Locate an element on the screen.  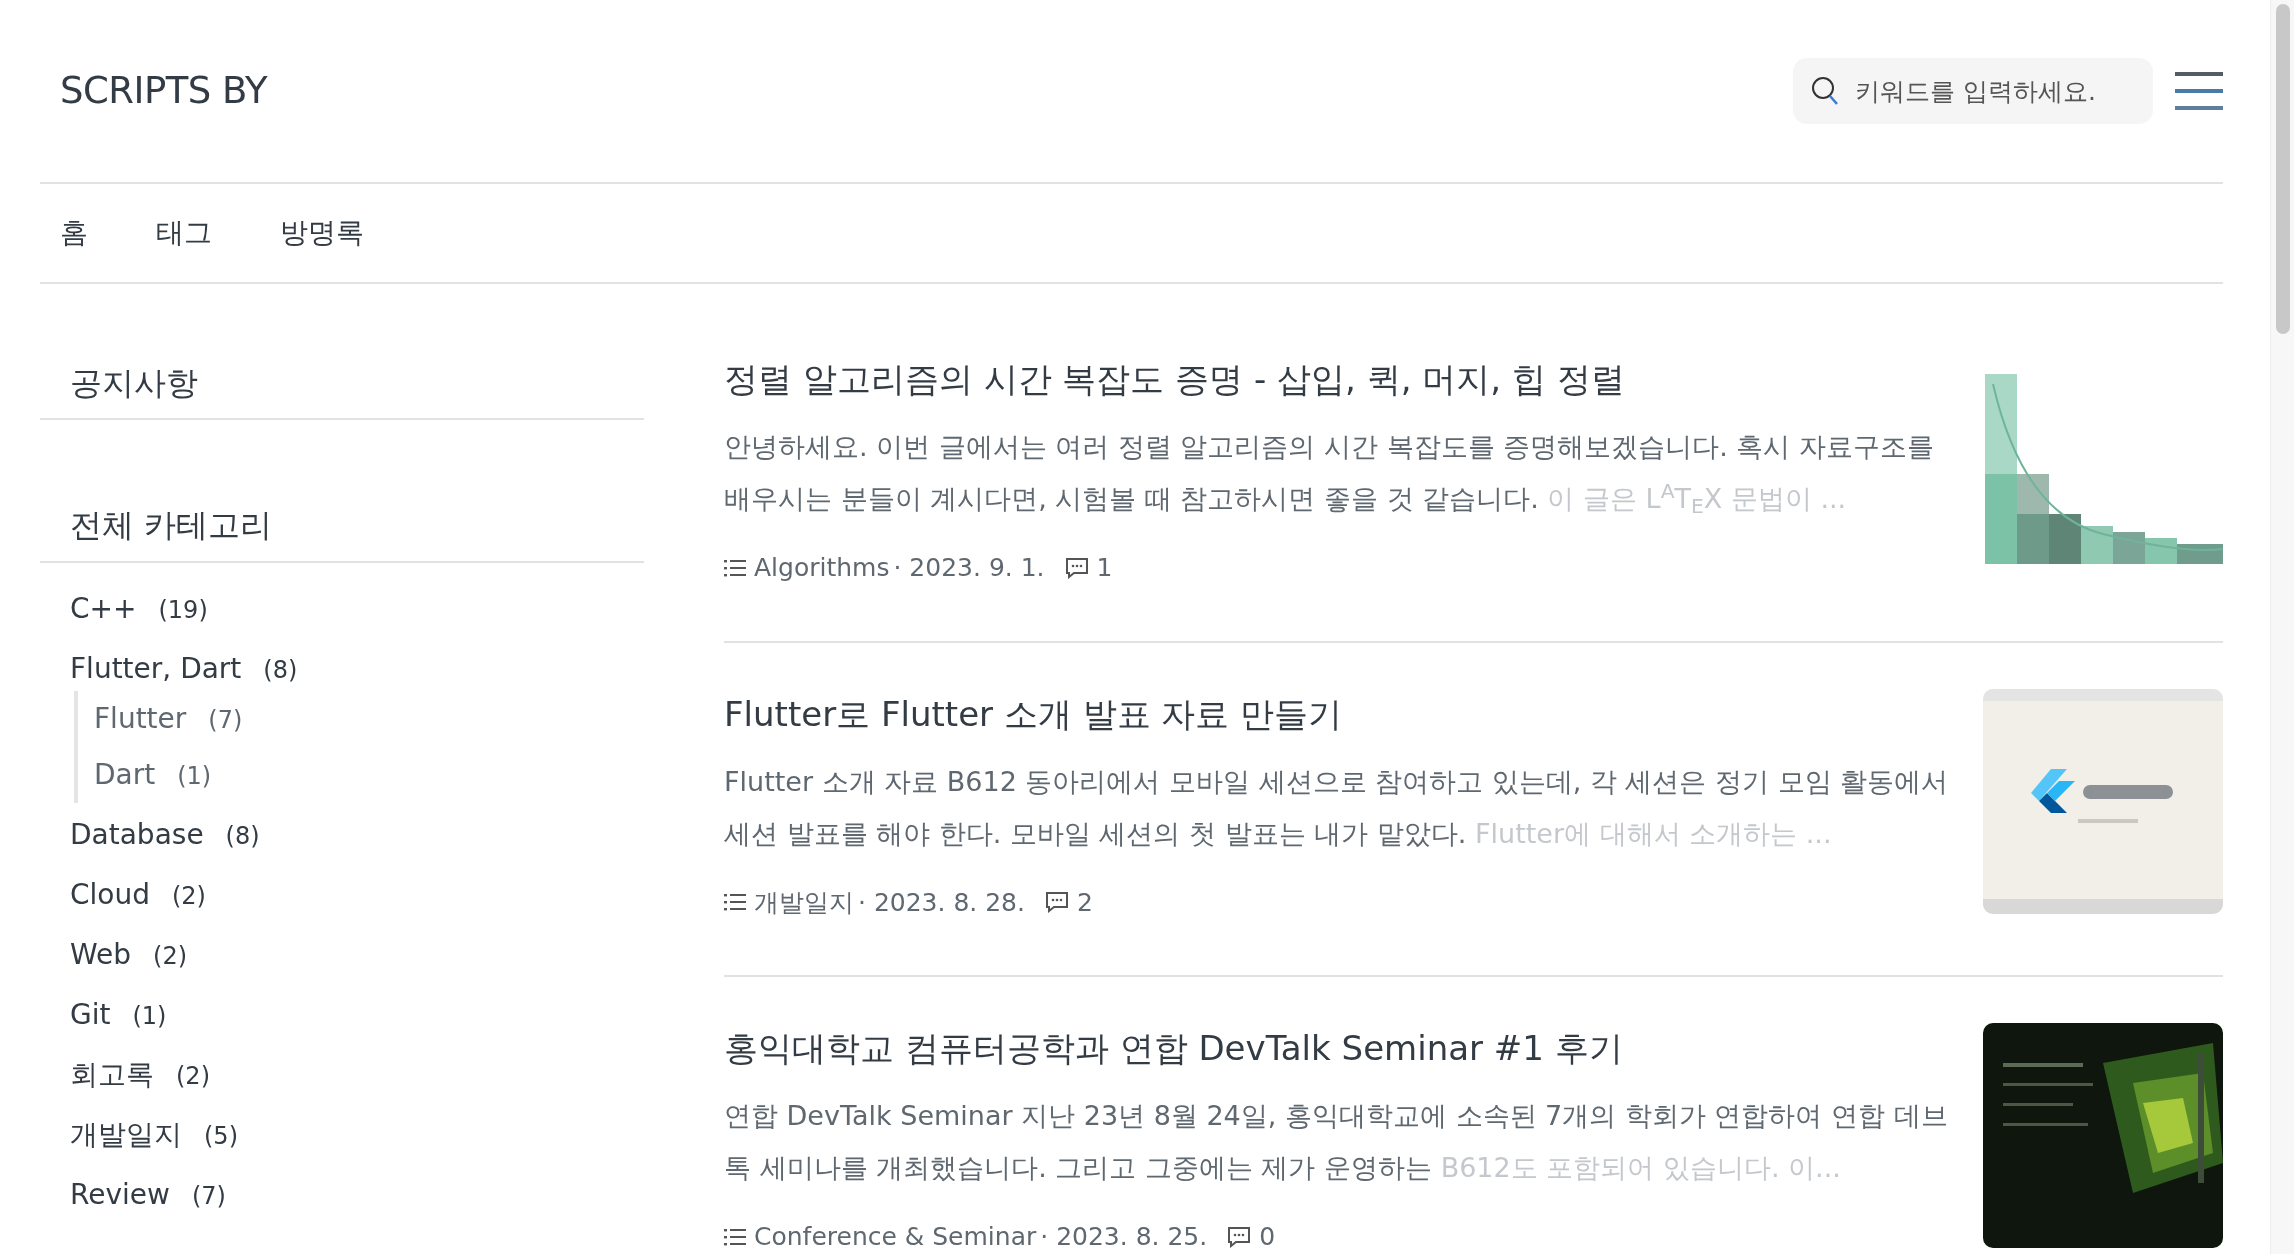
category-link: 회고록 is located at coordinates (112, 1074).